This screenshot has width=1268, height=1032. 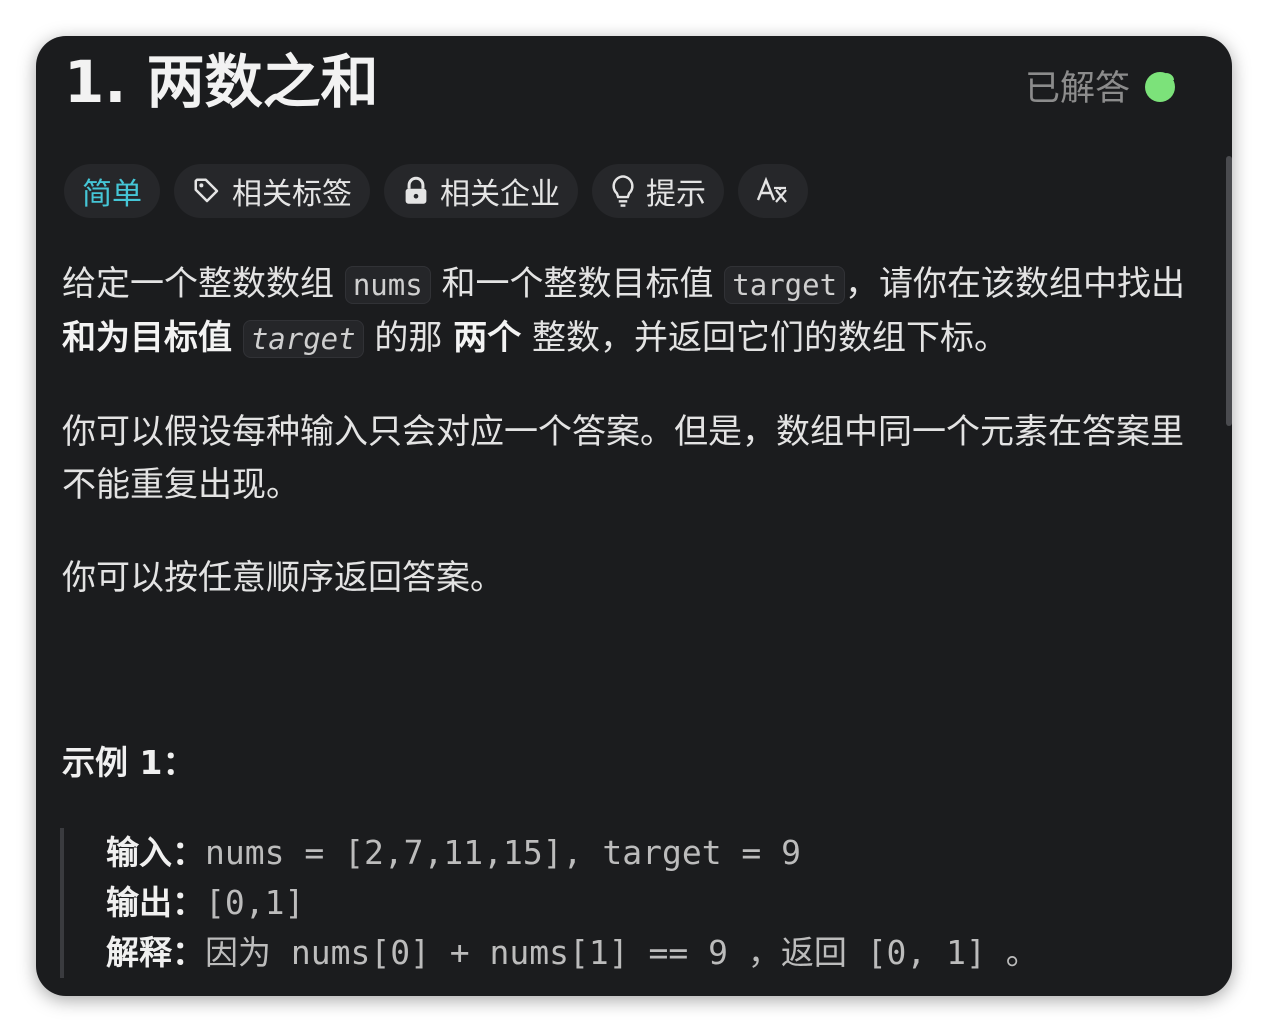 I want to click on desc-text: 和一个整数目标值, so click(x=577, y=284).